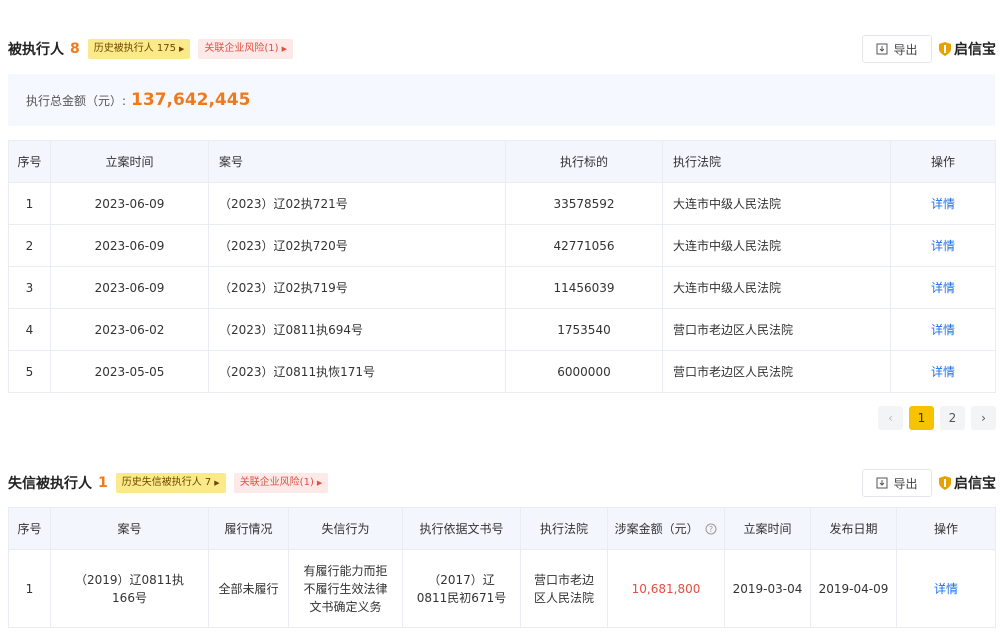 This screenshot has width=1000, height=638. Describe the element at coordinates (853, 588) in the screenshot. I see `cell-publish-date: 2019-04-09` at that location.